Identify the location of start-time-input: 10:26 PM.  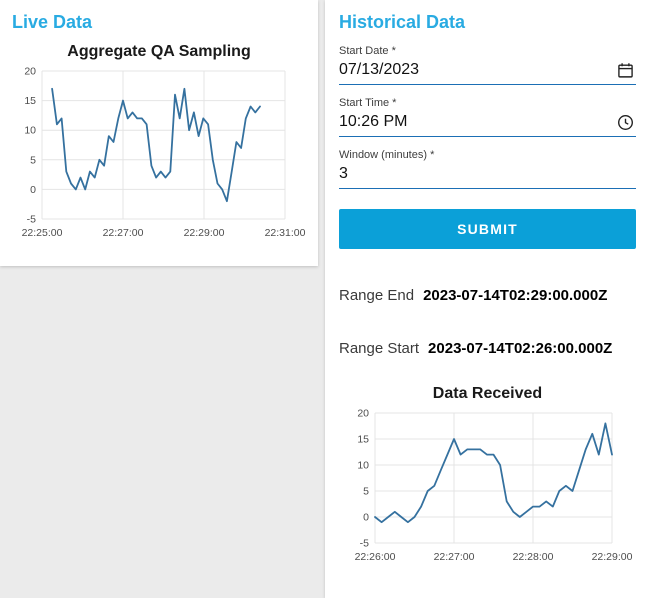
(487, 124).